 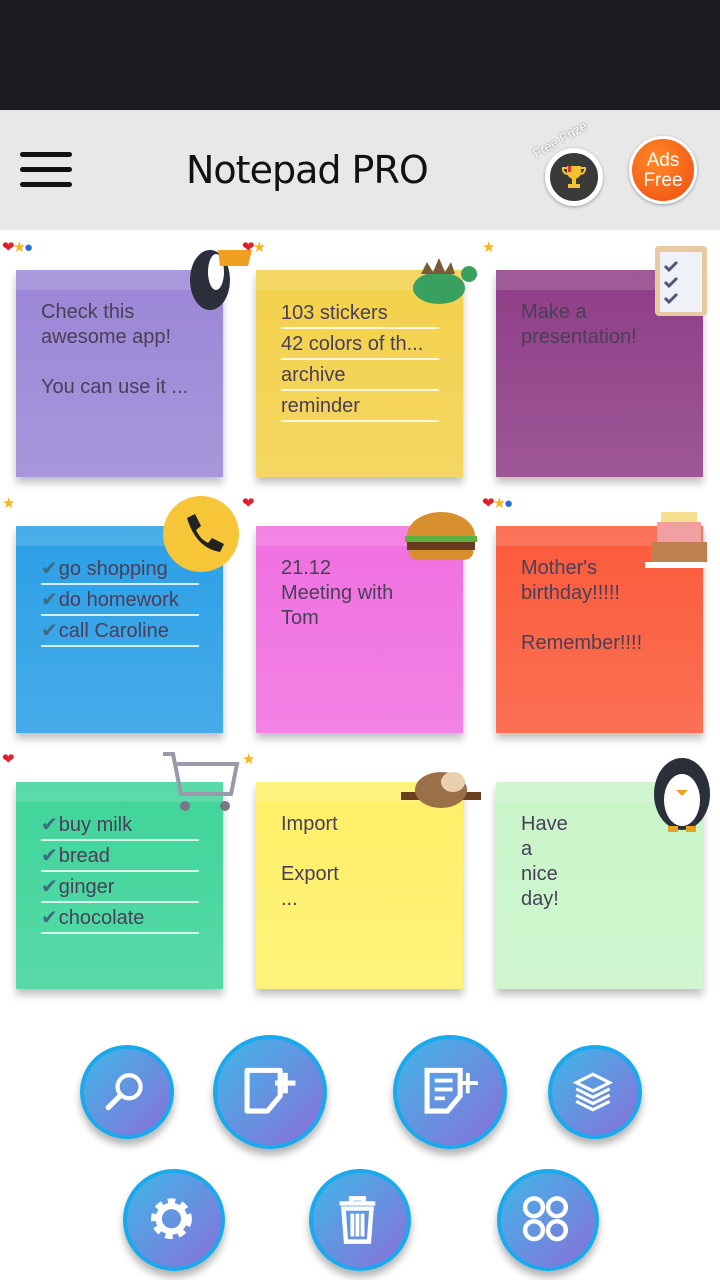 I want to click on note-text: 103 stickers, so click(x=334, y=313).